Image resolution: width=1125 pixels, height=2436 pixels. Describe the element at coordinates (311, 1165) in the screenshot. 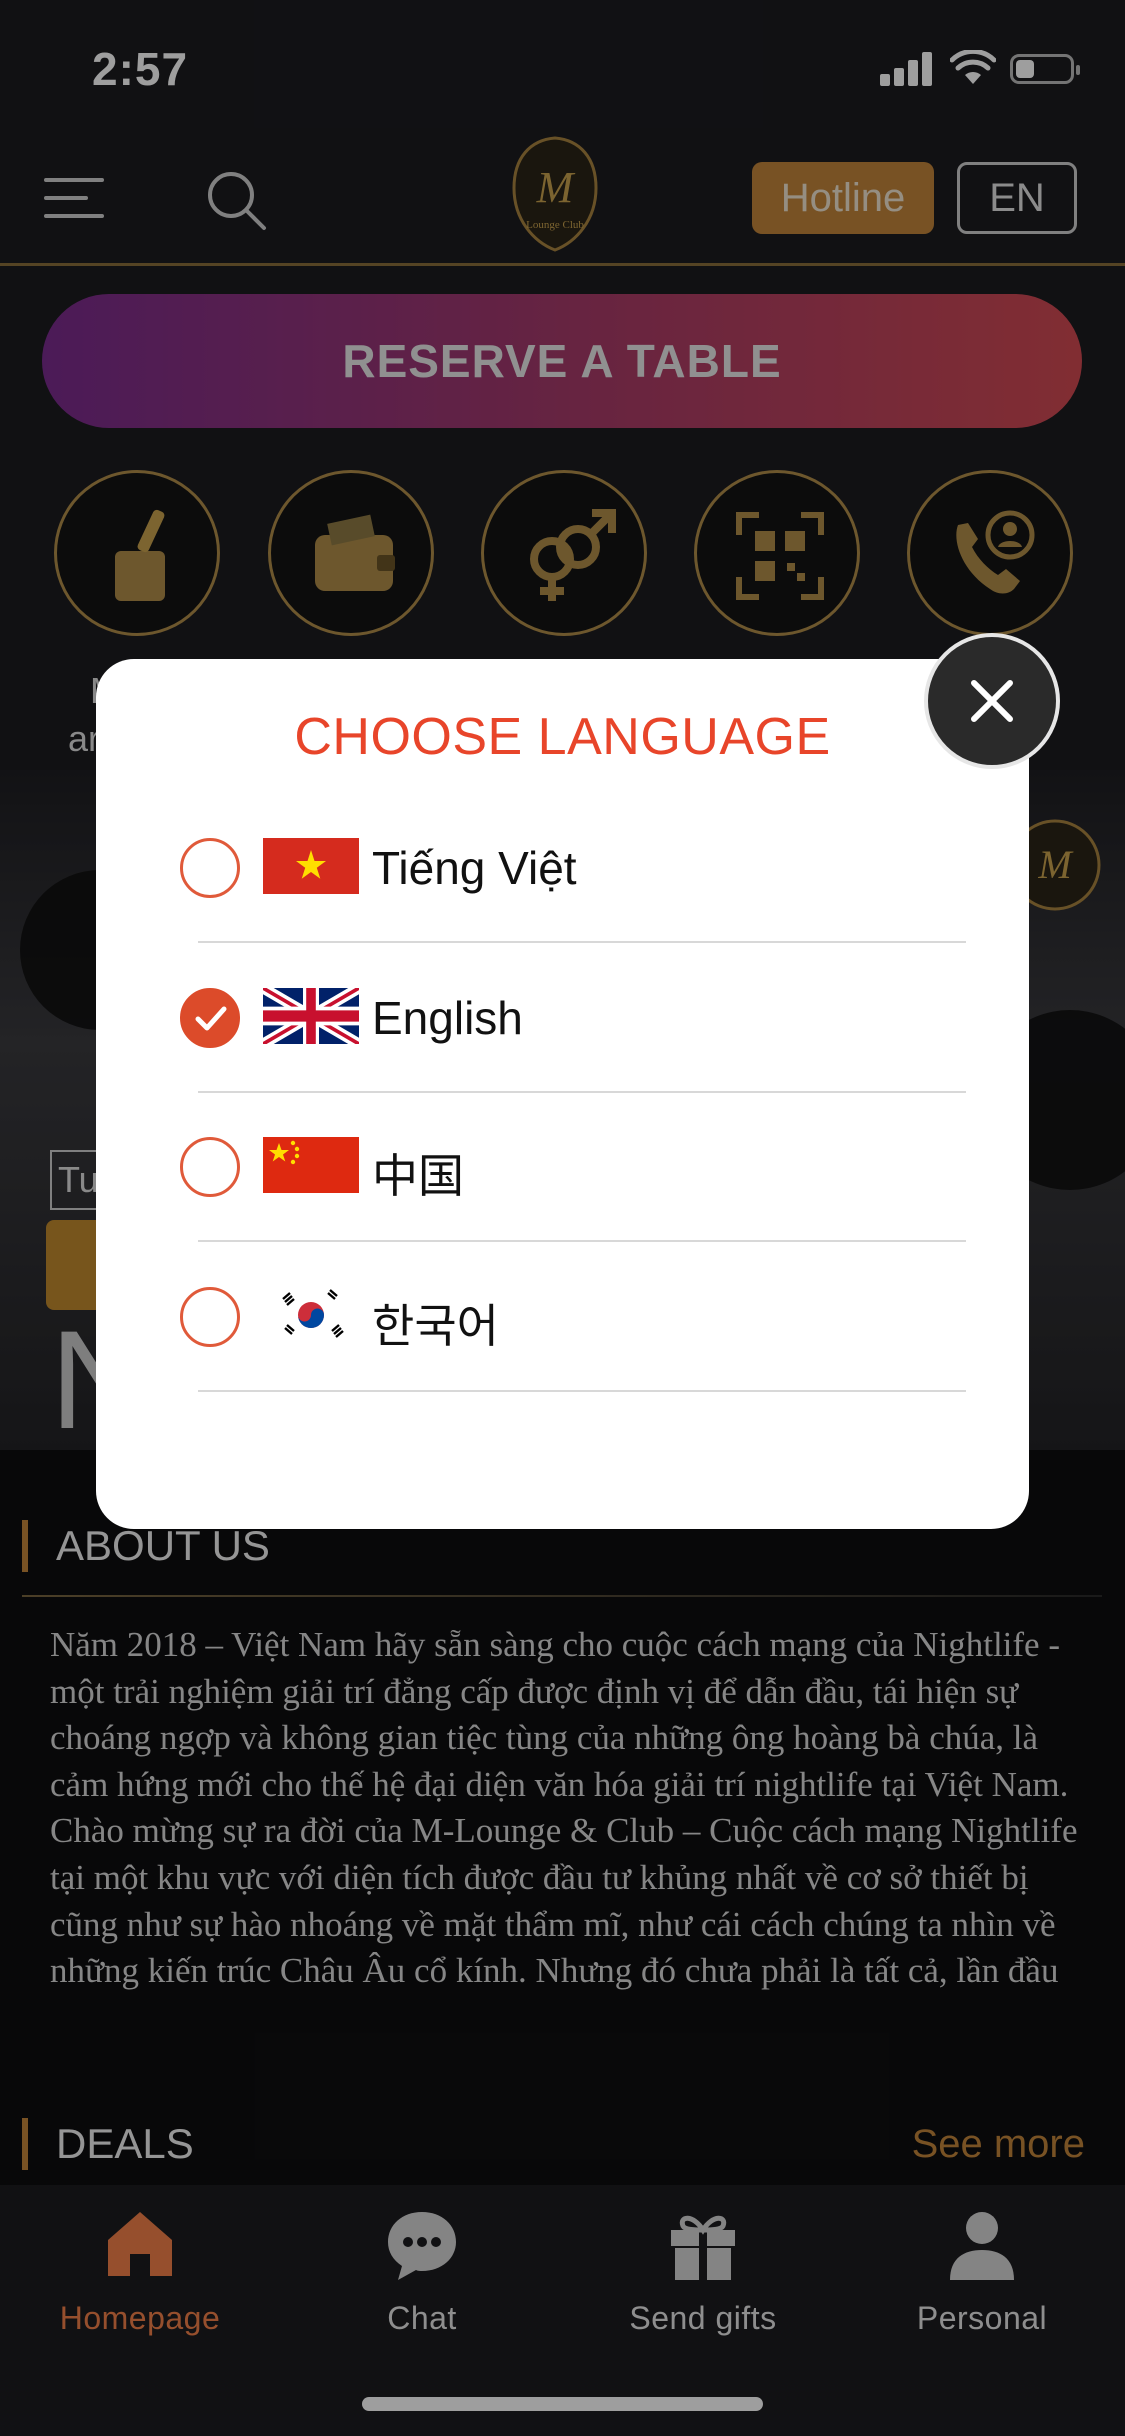

I see `china-flag-icon` at that location.